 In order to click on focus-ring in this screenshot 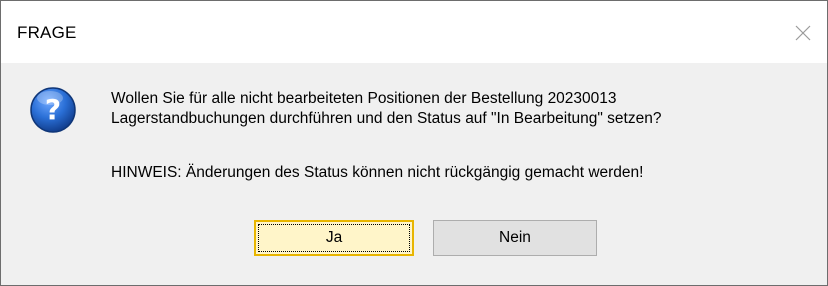, I will do `click(334, 238)`.